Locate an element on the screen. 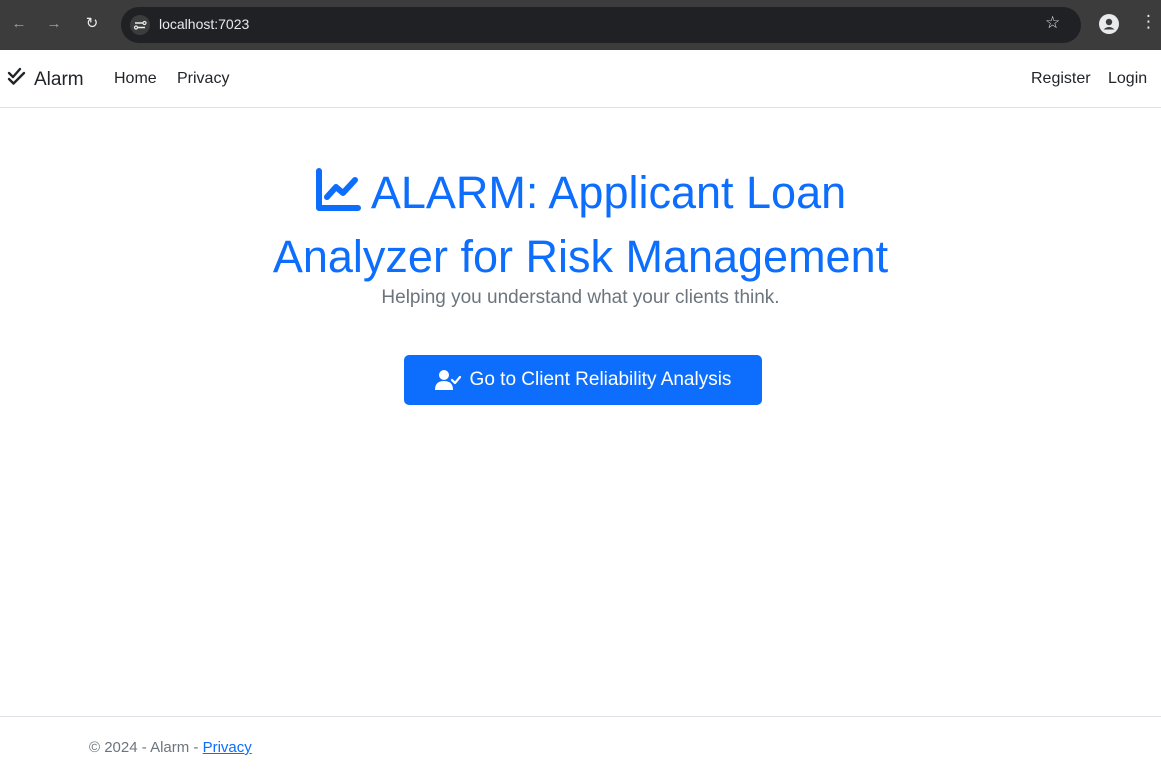 This screenshot has width=1161, height=773. title-line-1: ALARM: Applicant Loan is located at coordinates (608, 192).